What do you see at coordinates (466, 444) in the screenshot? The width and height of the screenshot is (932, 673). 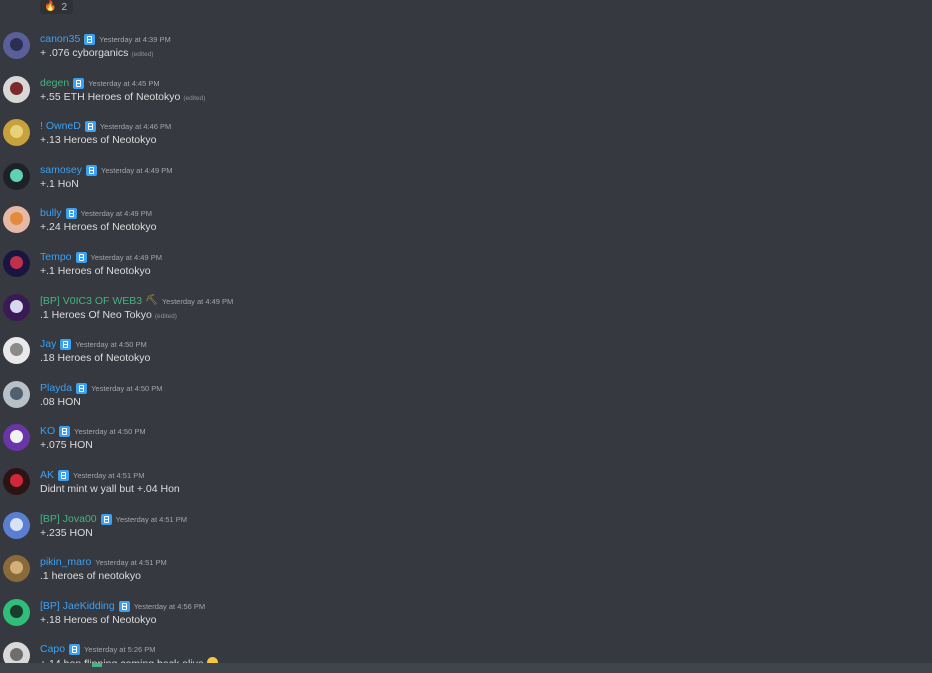 I see `message-row: KO Yesterday at 4:50 PM +.075 HON` at bounding box center [466, 444].